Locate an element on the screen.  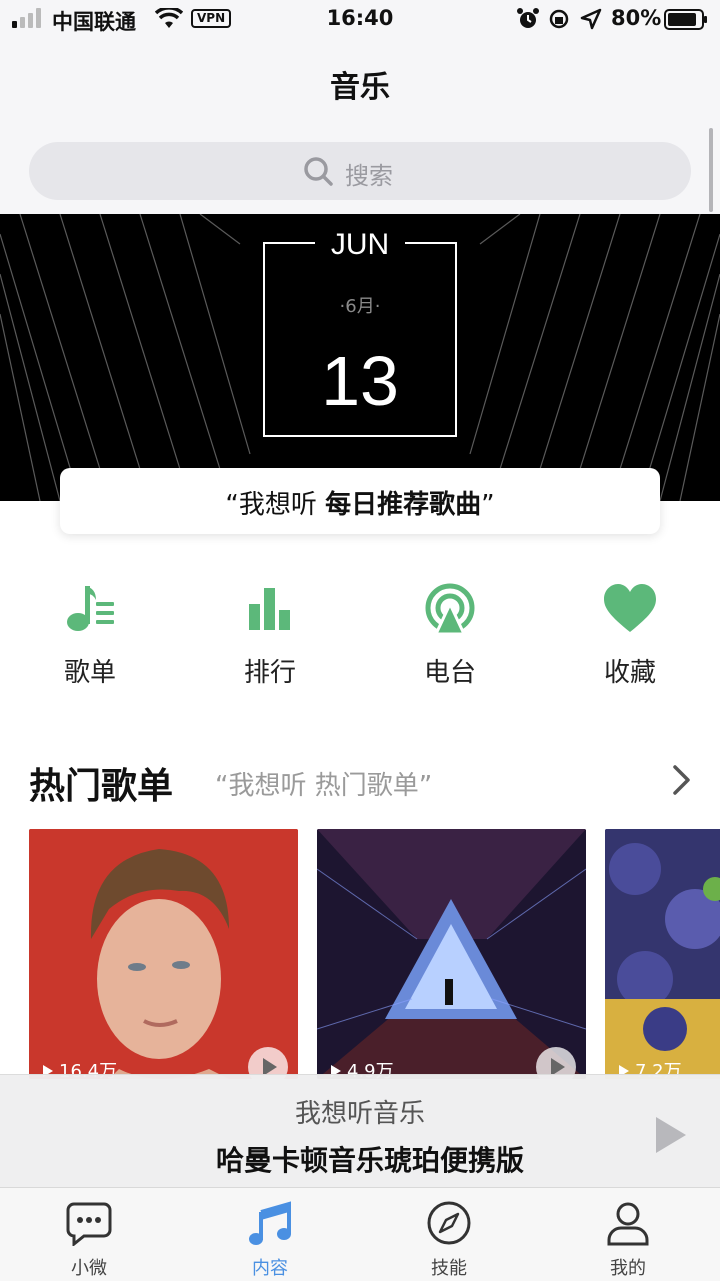
daily-recommend-text: “我想听 每日推荐歌曲” is located at coordinates (360, 505).